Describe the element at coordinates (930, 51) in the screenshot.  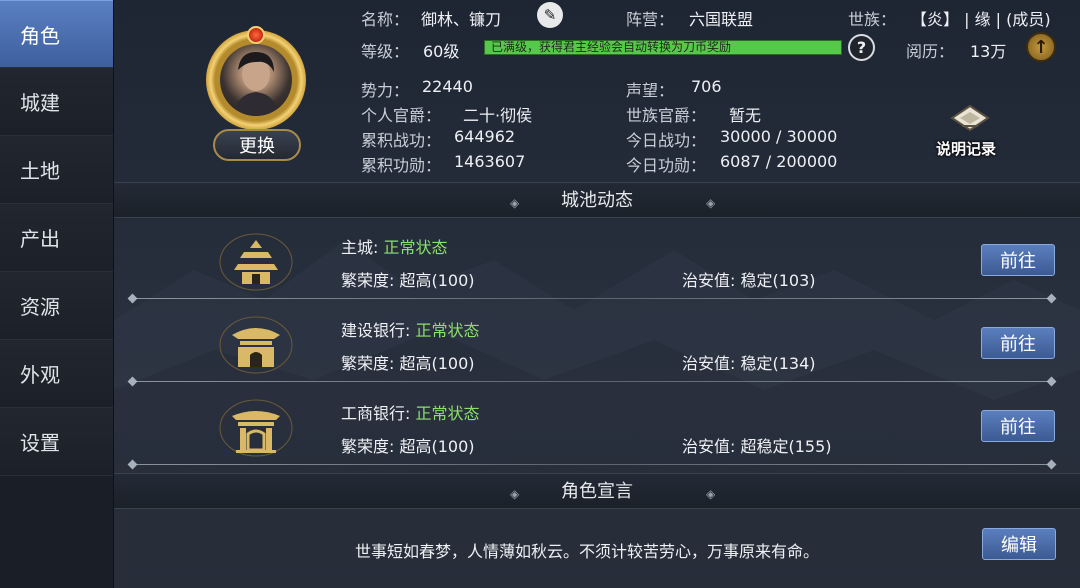
I see `experience-label: 阅历：` at that location.